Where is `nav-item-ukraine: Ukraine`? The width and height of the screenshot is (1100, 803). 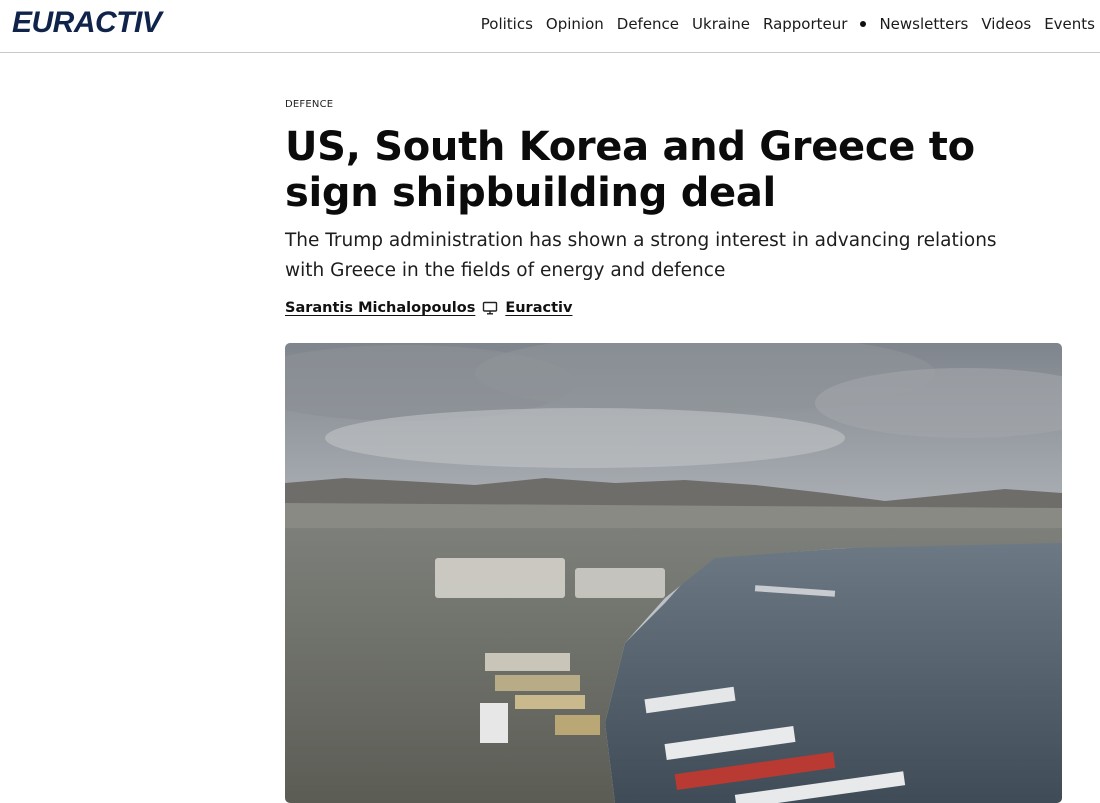
nav-item-ukraine: Ukraine is located at coordinates (721, 24).